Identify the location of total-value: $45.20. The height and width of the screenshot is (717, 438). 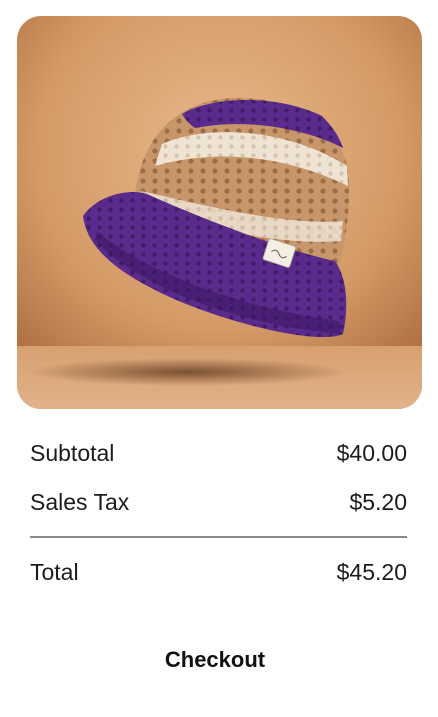
(371, 572).